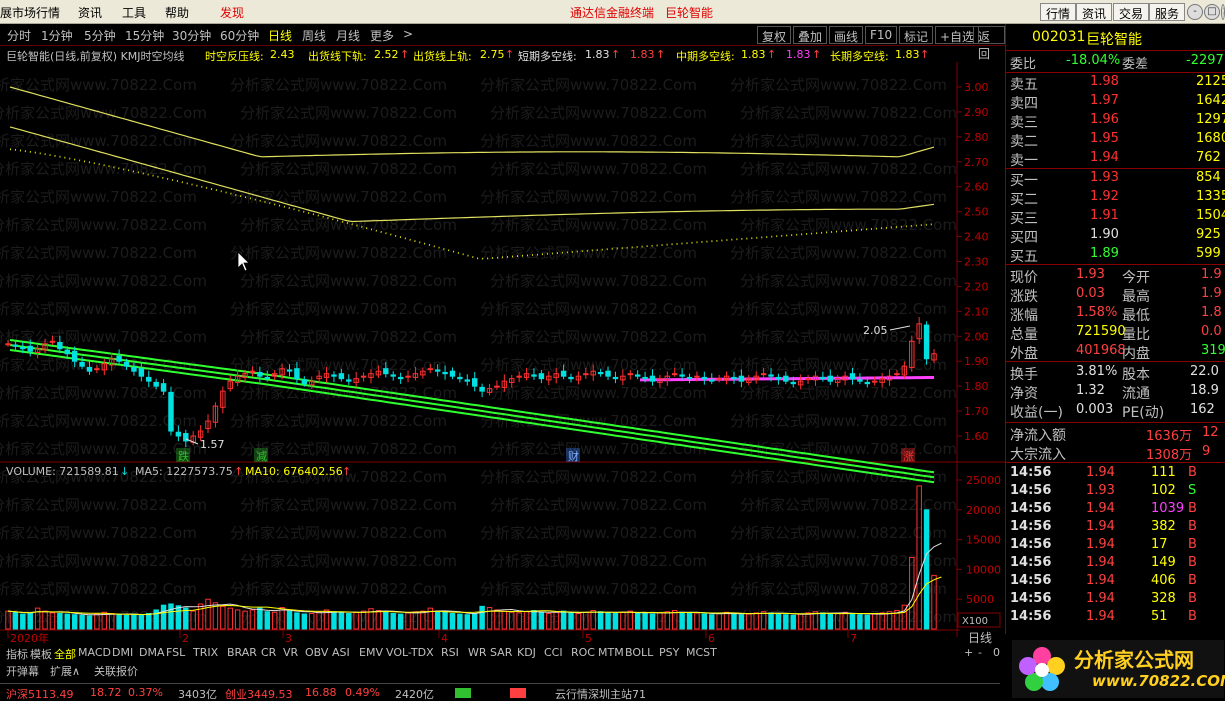 This screenshot has width=1225, height=701. What do you see at coordinates (1211, 331) in the screenshot?
I see `stat-value-2: 0.0` at bounding box center [1211, 331].